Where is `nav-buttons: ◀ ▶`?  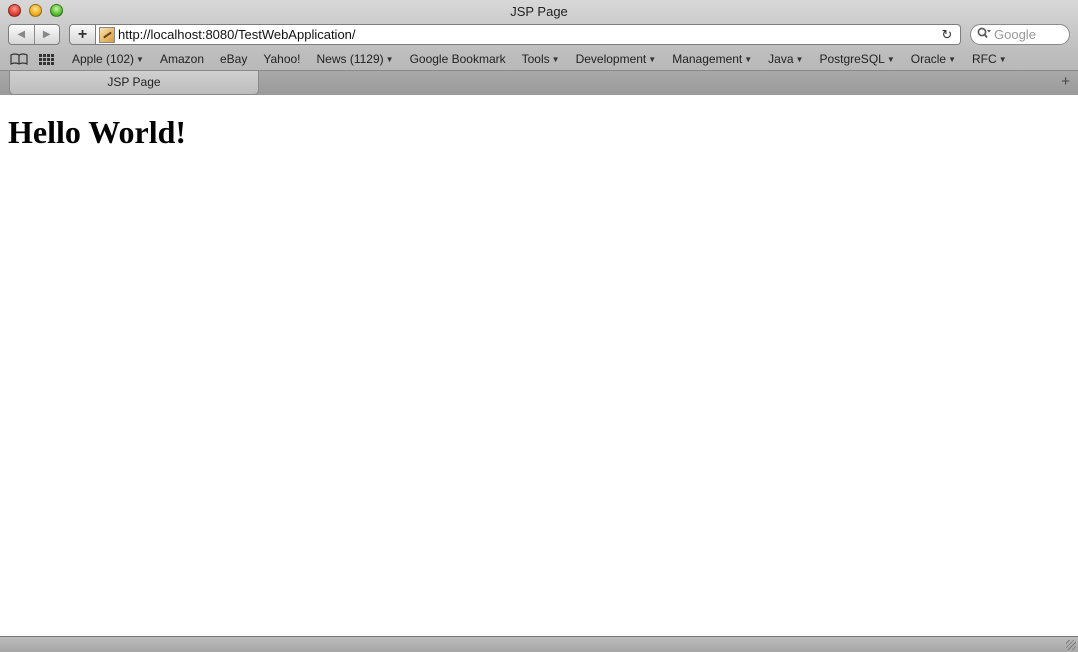
nav-buttons: ◀ ▶ is located at coordinates (34, 34).